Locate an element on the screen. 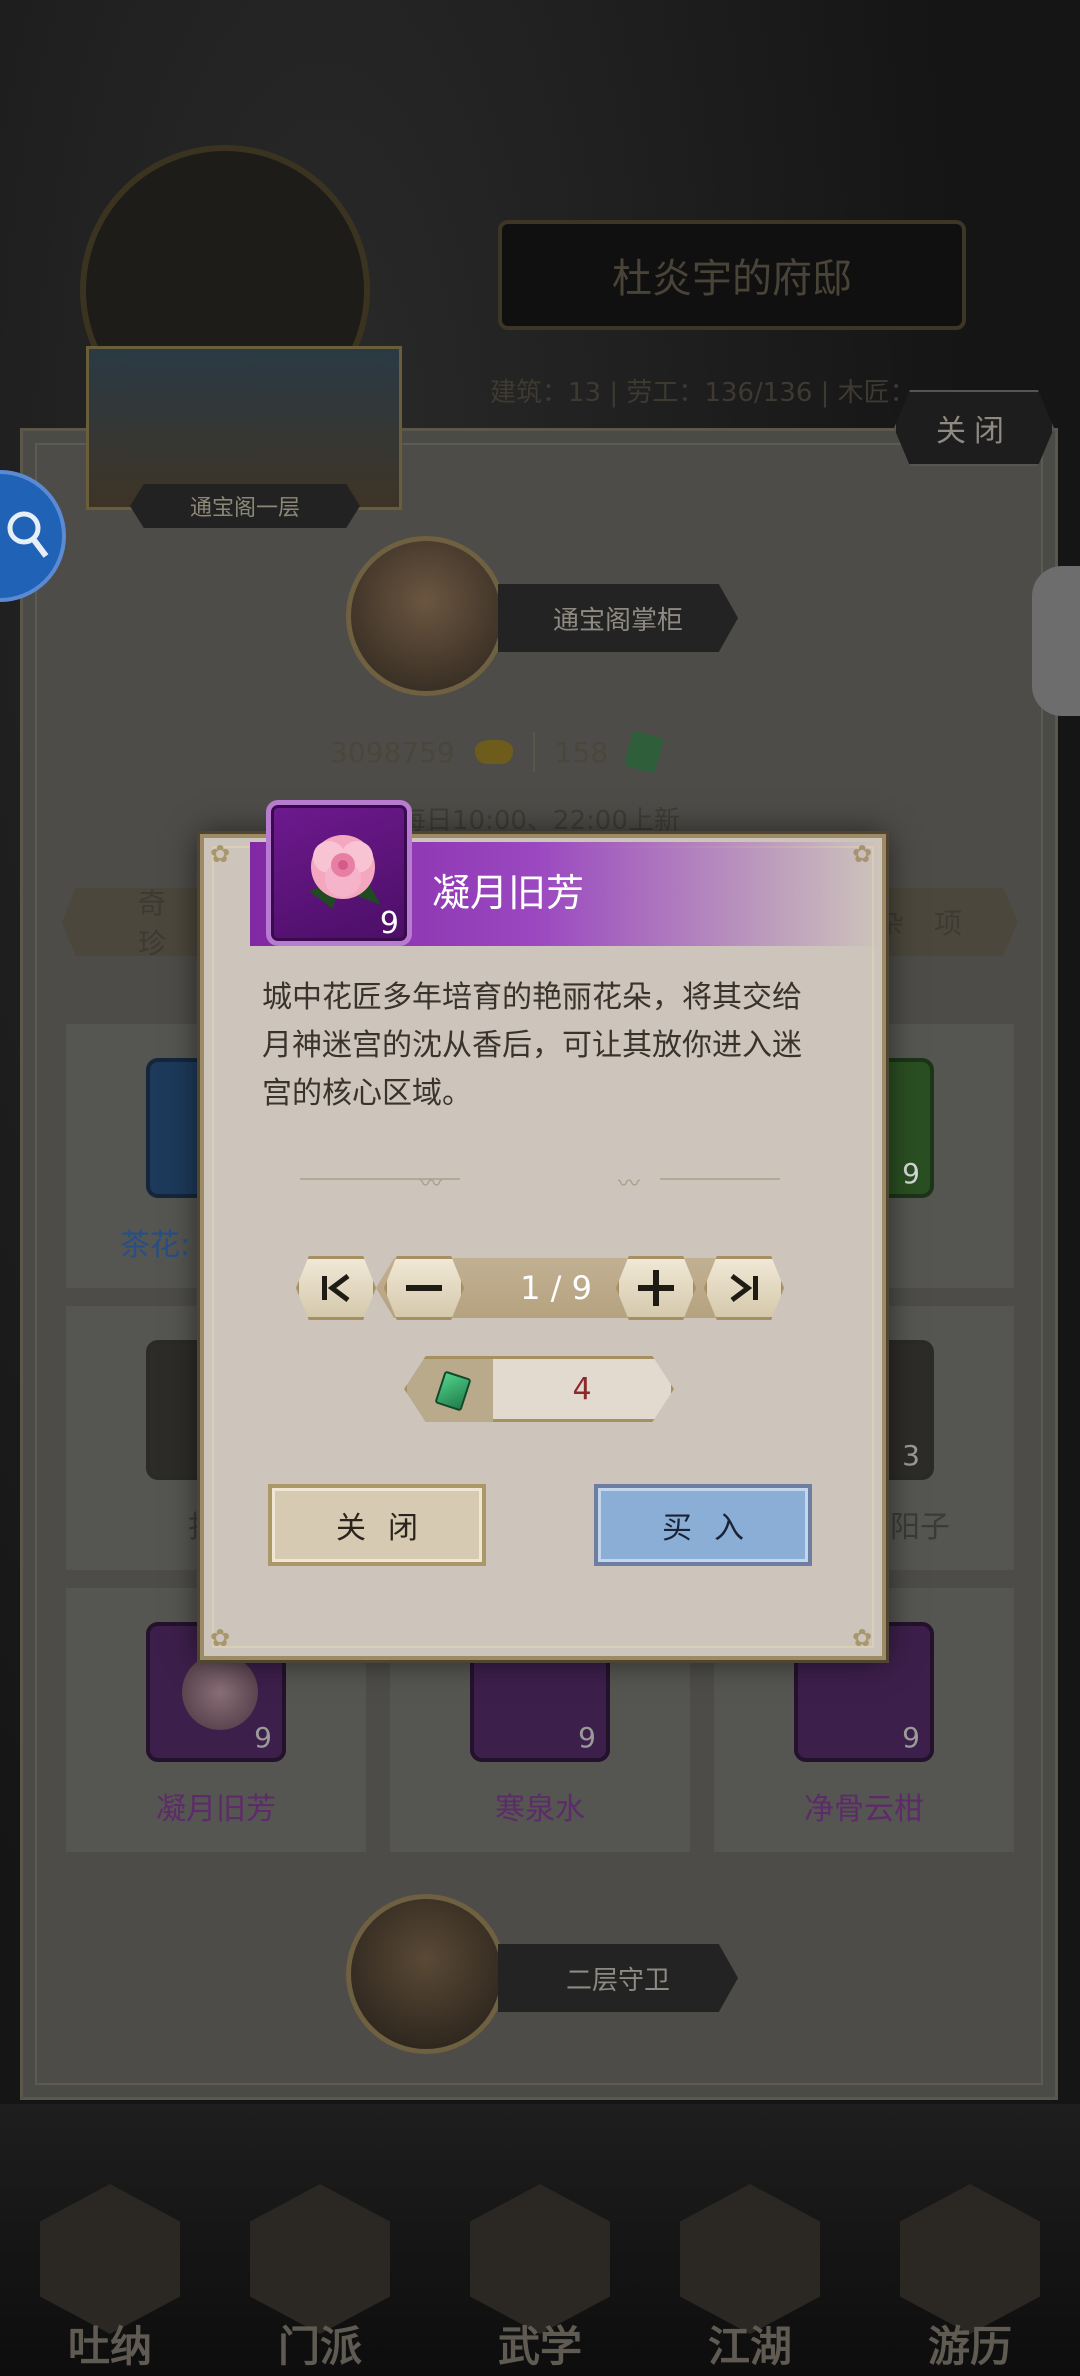  nav-travel: 游历 is located at coordinates (970, 2279).